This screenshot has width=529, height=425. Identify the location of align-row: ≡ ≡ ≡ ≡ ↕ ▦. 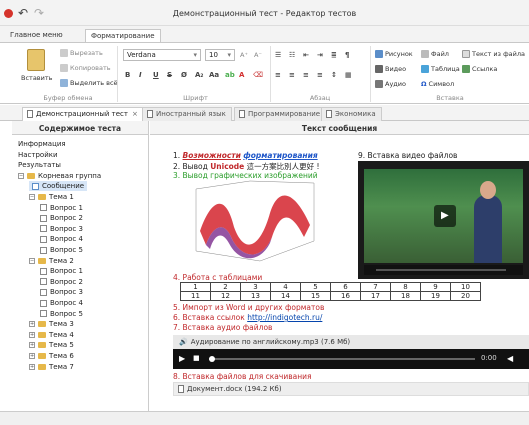
(320, 77).